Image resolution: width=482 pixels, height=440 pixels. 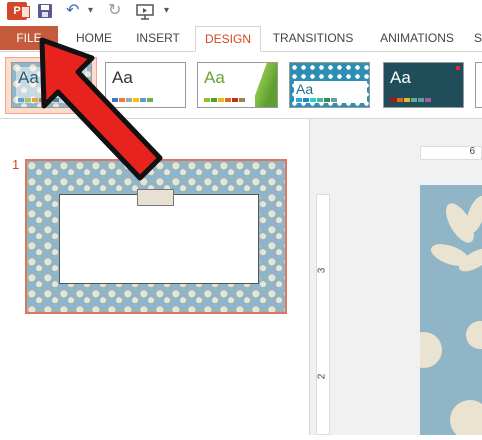 I want to click on theme-thumbnail-facet: Aa, so click(x=237, y=85).